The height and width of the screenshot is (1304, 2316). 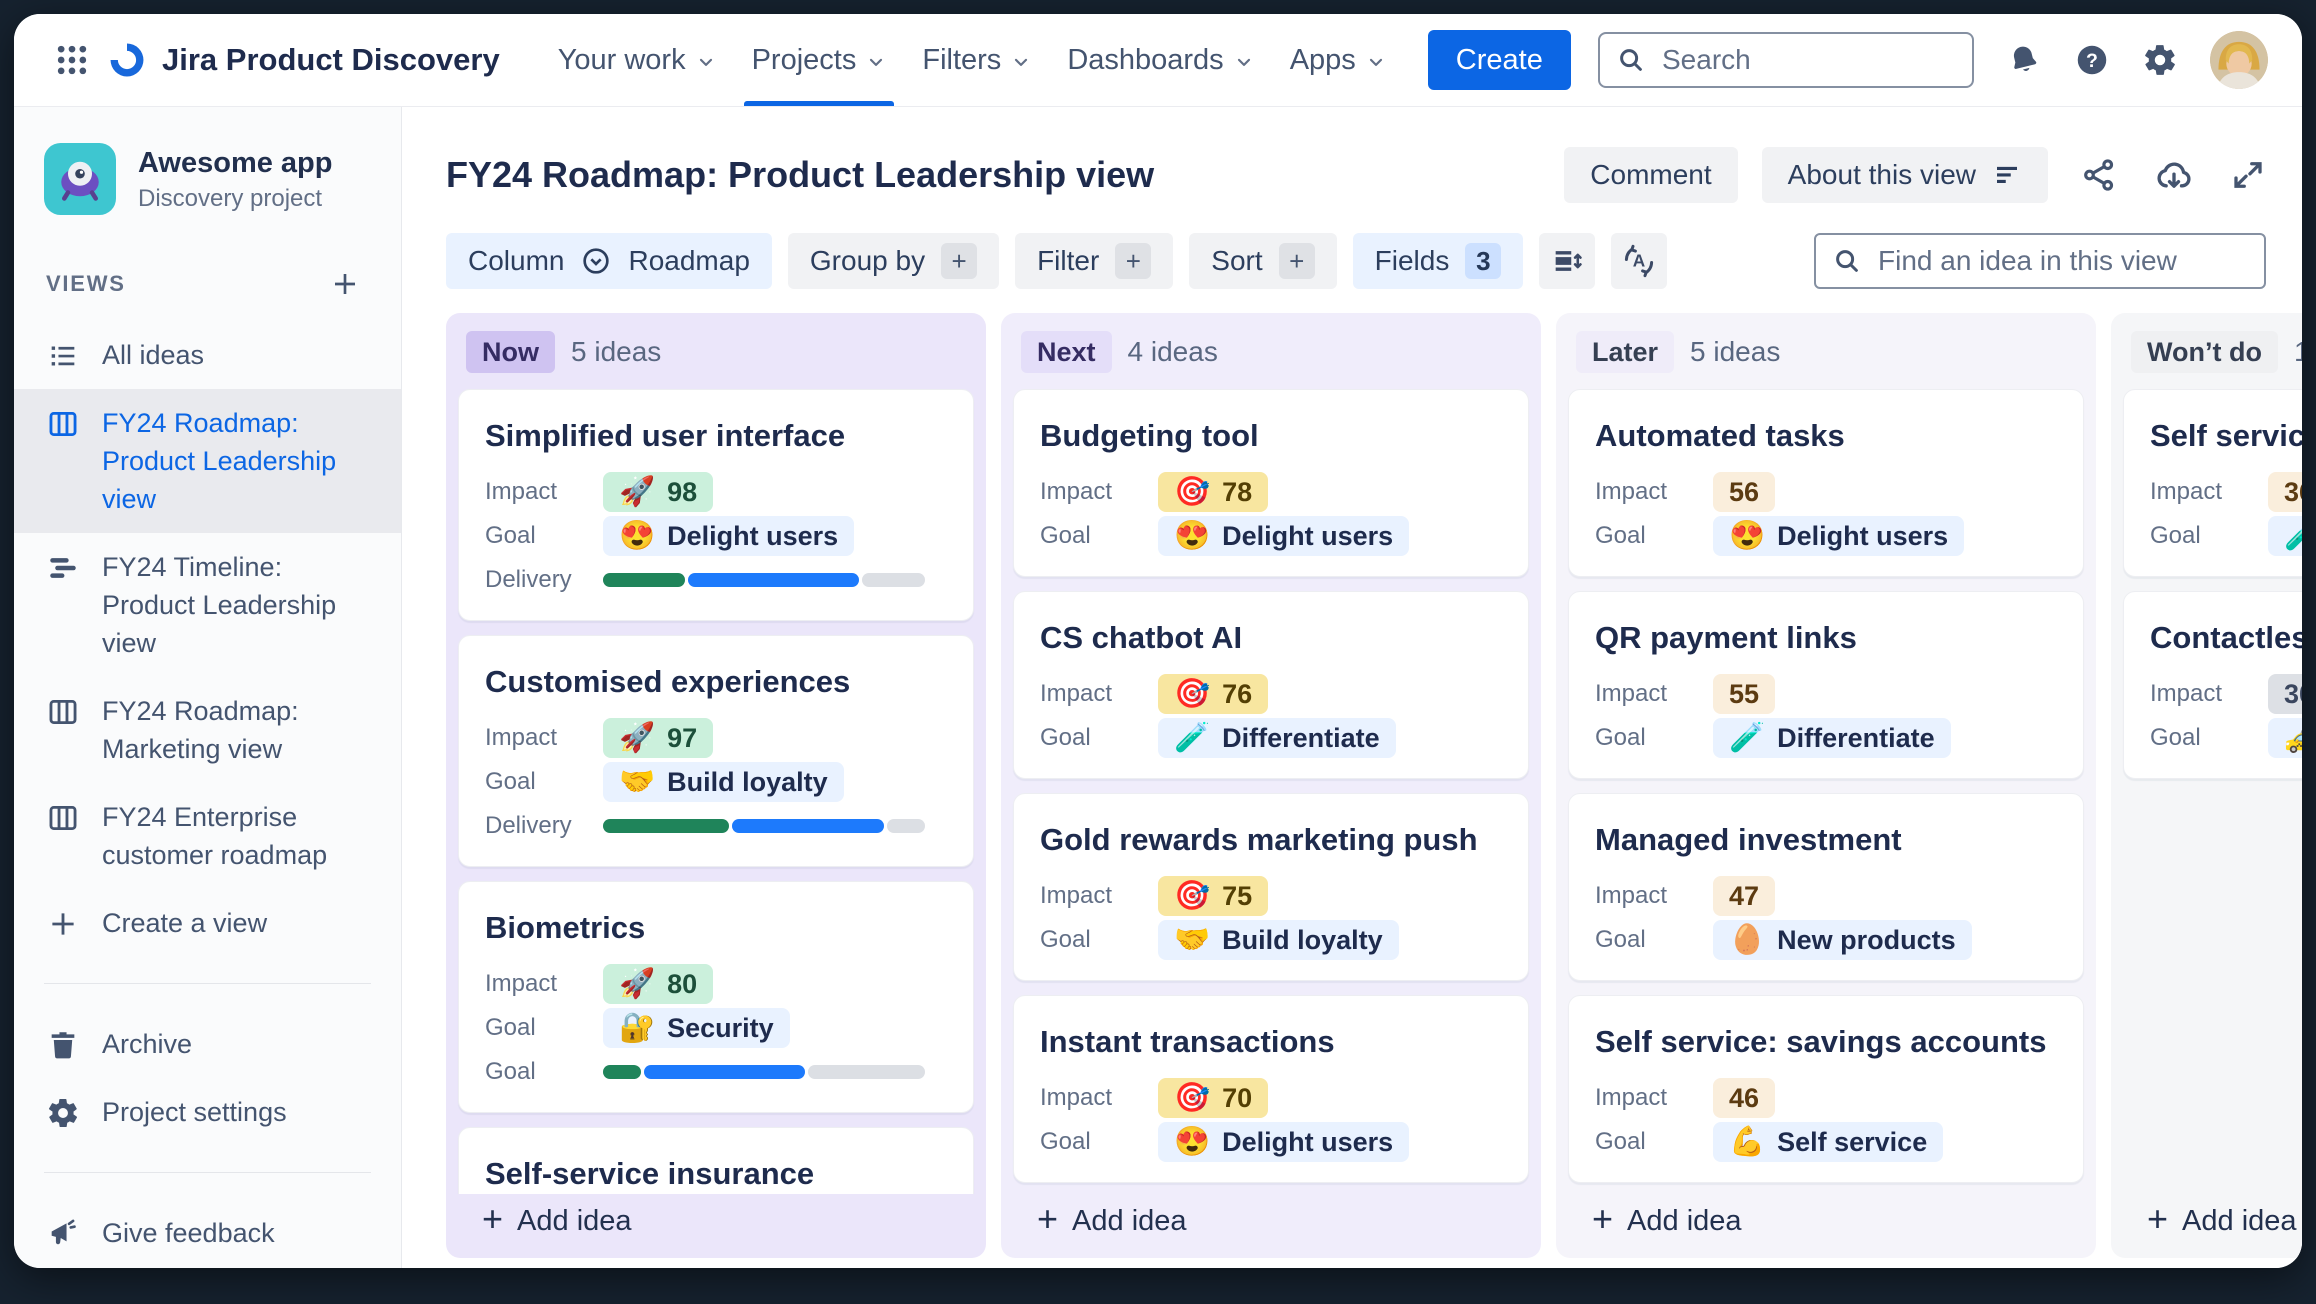 I want to click on nav-item-filters: Filters, so click(x=976, y=60).